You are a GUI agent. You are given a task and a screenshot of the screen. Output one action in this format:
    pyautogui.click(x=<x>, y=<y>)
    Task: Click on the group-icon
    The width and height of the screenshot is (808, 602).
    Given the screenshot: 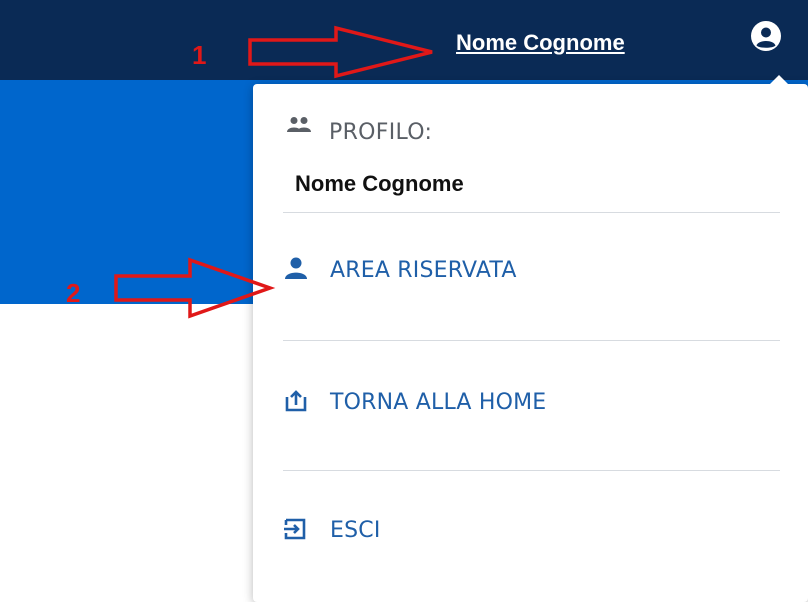 What is the action you would take?
    pyautogui.click(x=299, y=124)
    